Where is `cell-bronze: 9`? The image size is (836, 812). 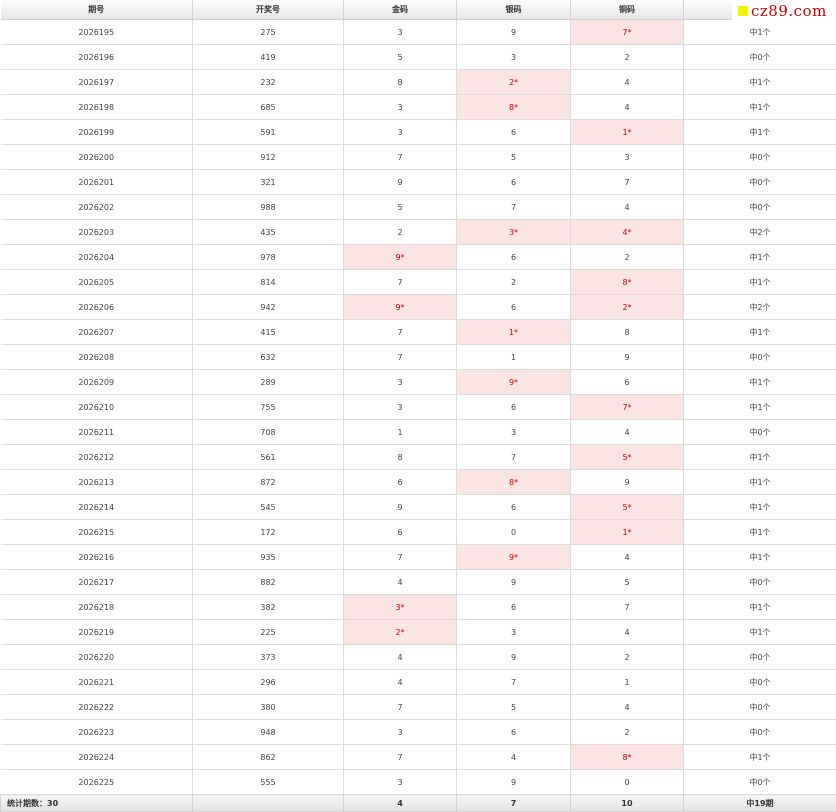 cell-bronze: 9 is located at coordinates (627, 482).